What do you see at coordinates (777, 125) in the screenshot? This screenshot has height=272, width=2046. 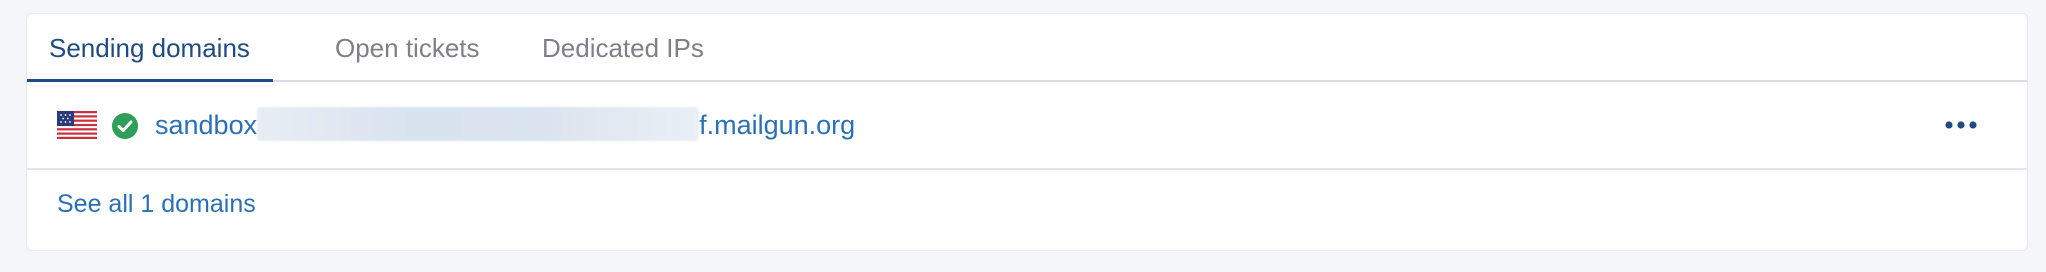 I see `domain-suffix: f.mailgun.org` at bounding box center [777, 125].